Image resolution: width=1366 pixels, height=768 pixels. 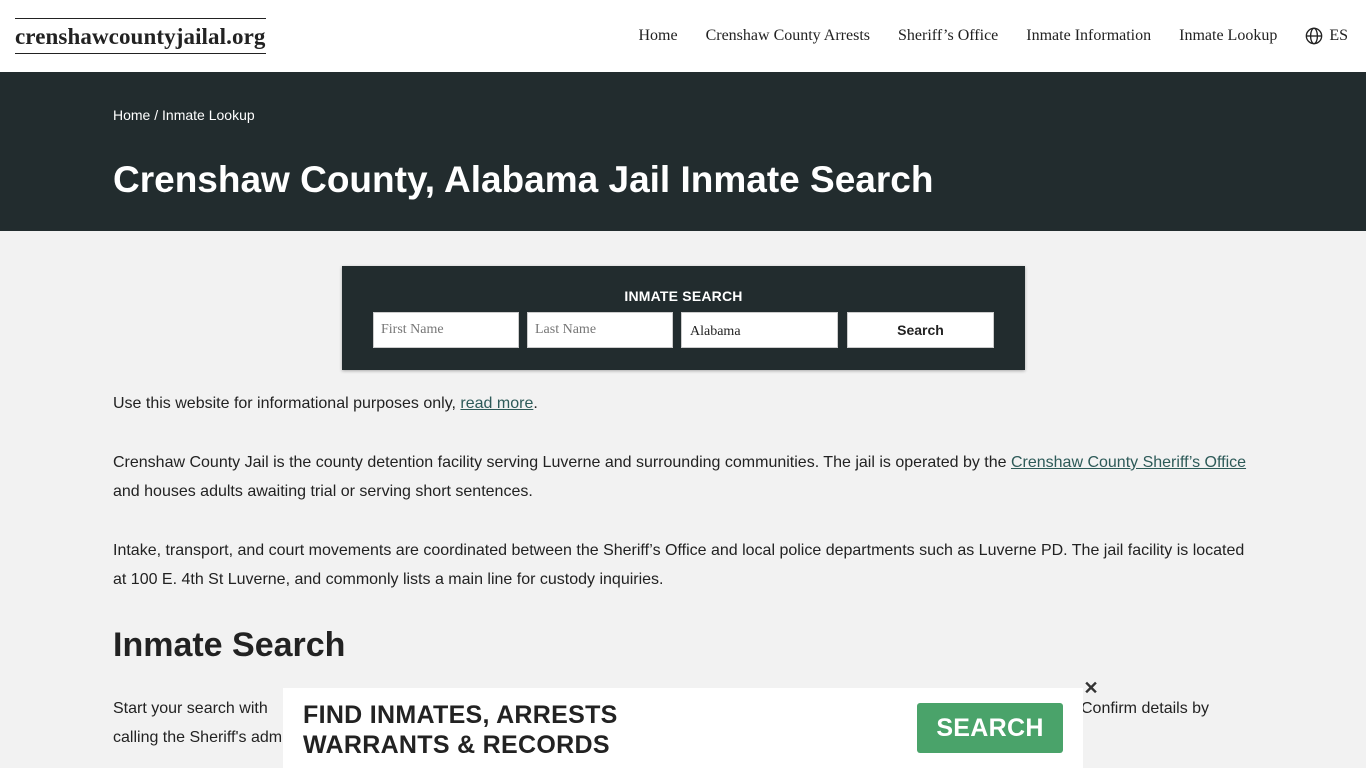 What do you see at coordinates (657, 36) in the screenshot?
I see `nav-home: Home` at bounding box center [657, 36].